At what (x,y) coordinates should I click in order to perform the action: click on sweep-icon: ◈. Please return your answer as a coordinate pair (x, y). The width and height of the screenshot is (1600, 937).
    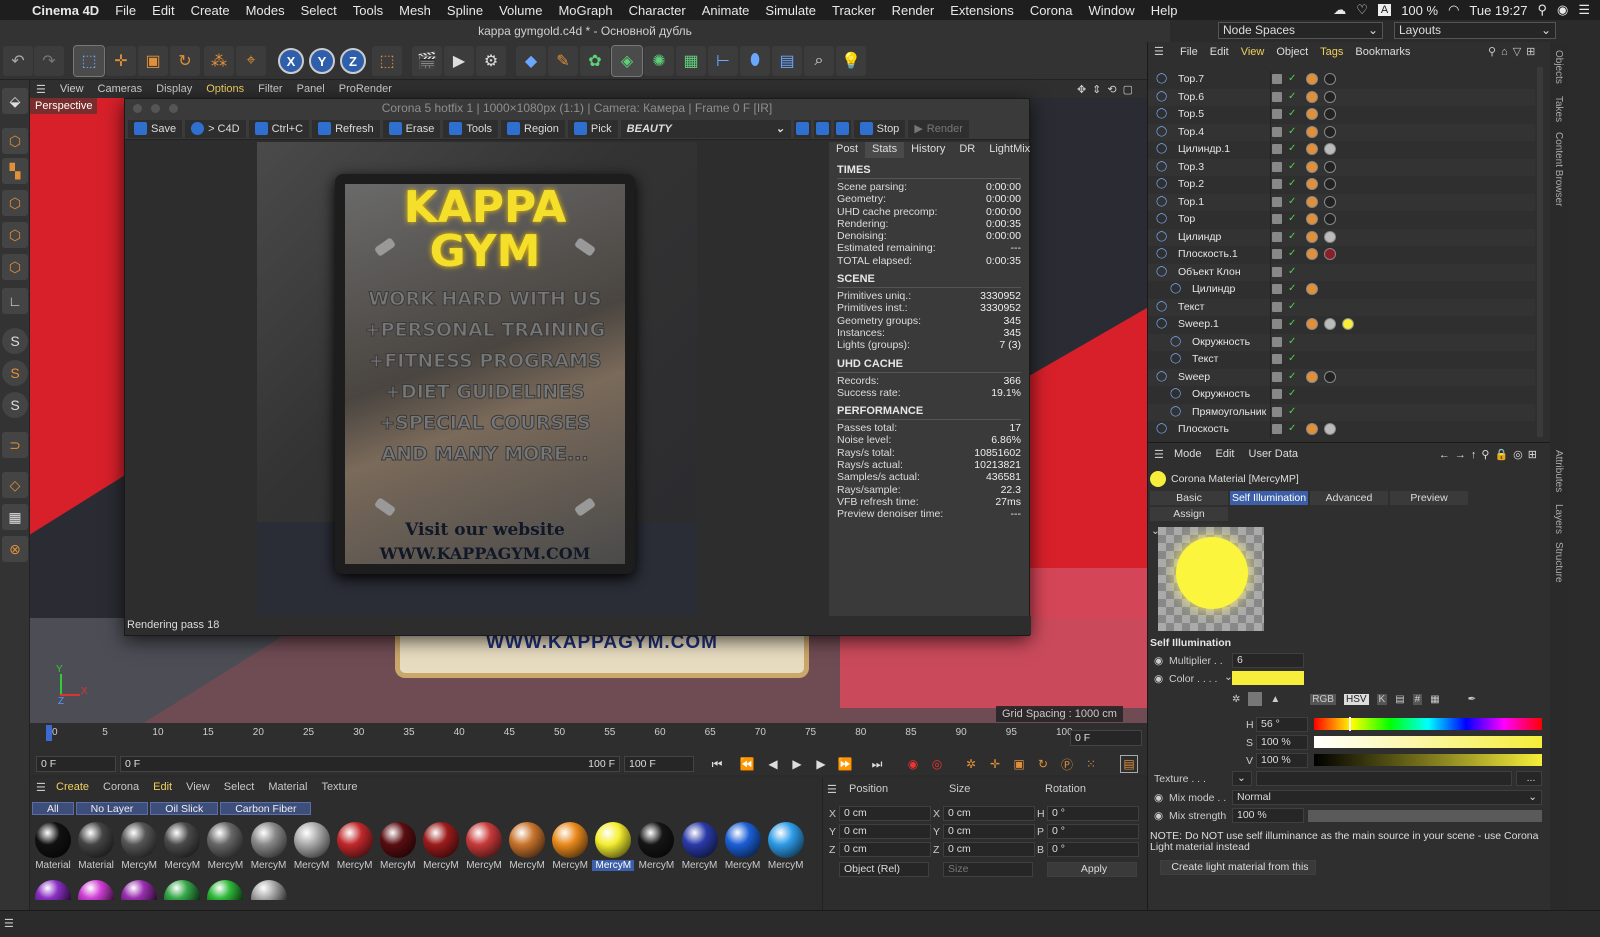
    Looking at the image, I should click on (627, 61).